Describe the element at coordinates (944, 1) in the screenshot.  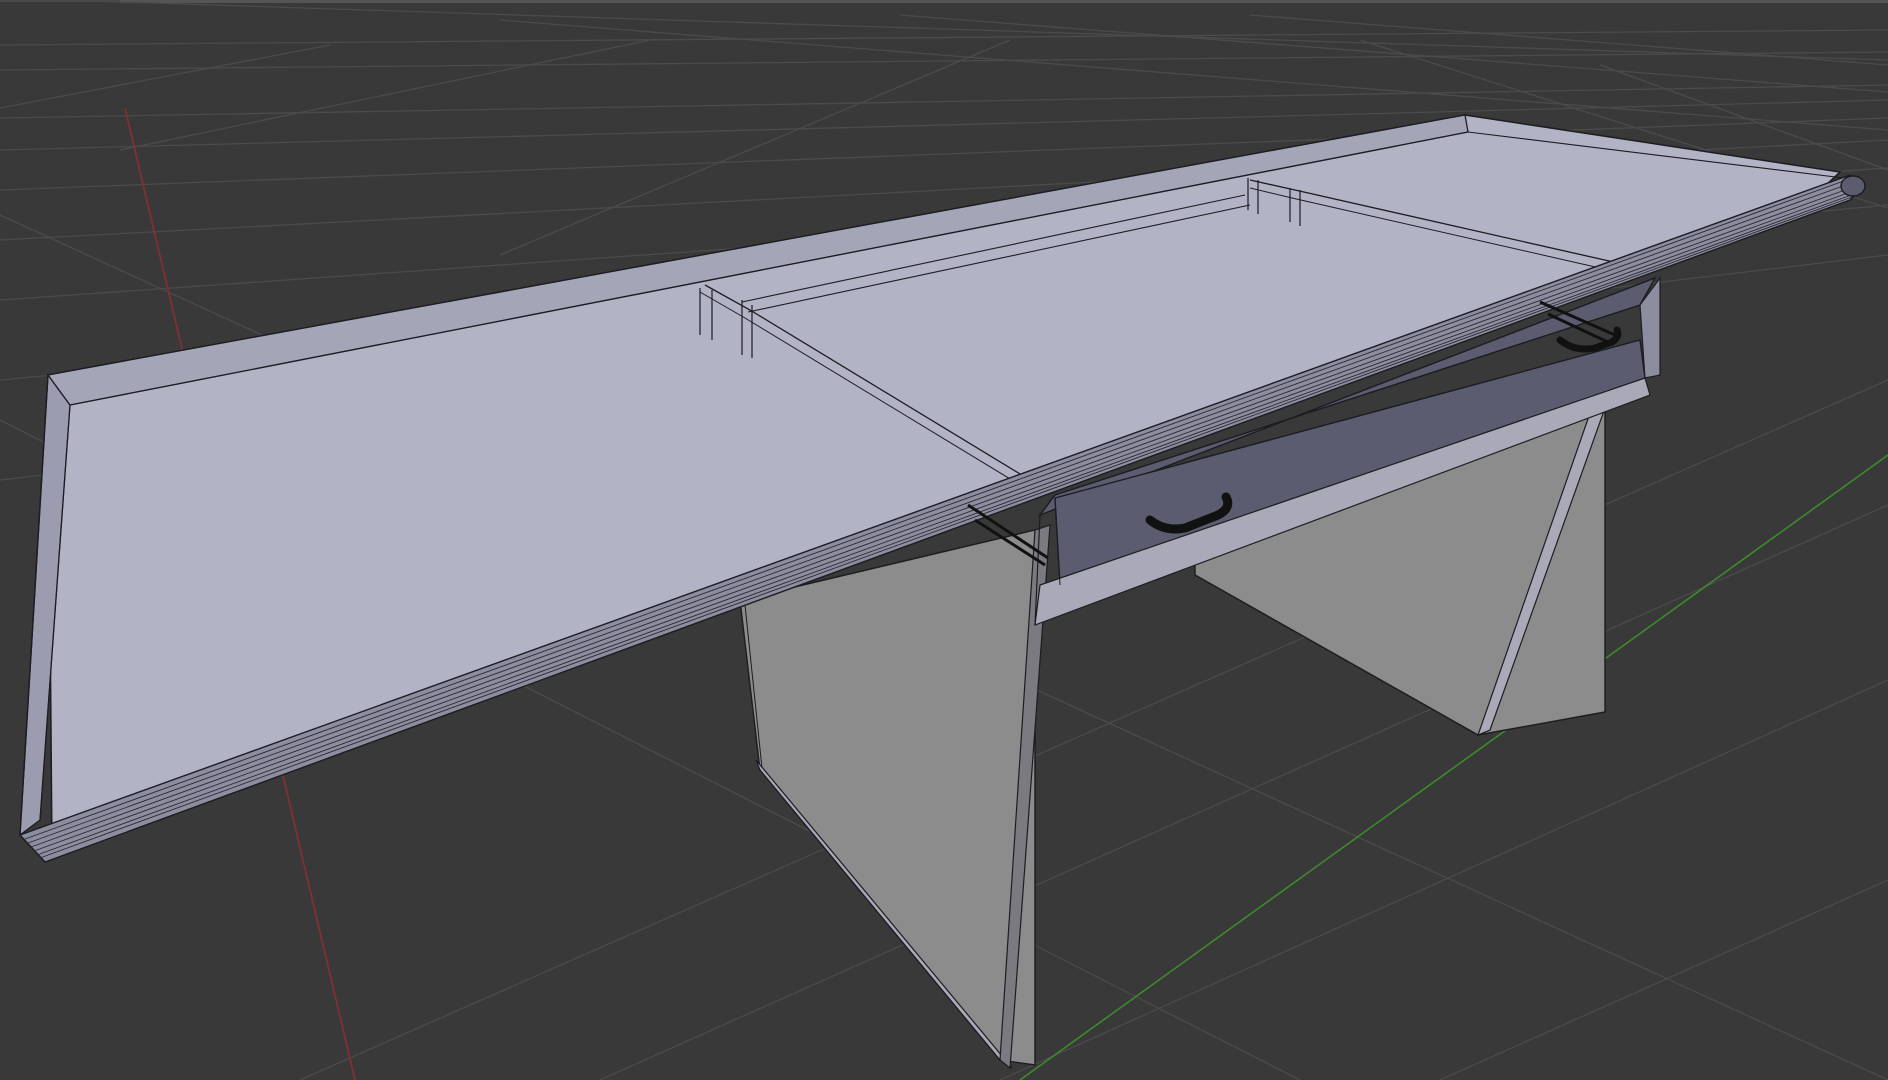
I see `viewport-header-strip` at that location.